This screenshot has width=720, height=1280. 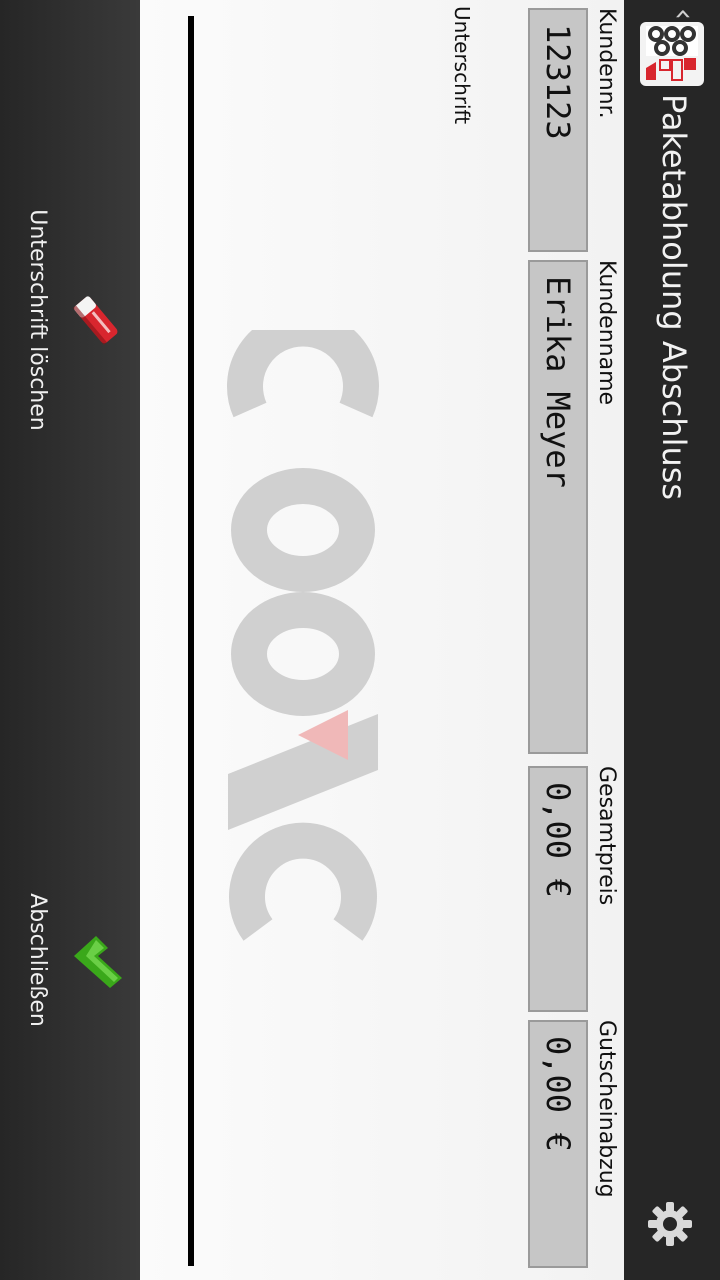 What do you see at coordinates (672, 640) in the screenshot?
I see `action-bar: ‹ Paketabholung Abschluss` at bounding box center [672, 640].